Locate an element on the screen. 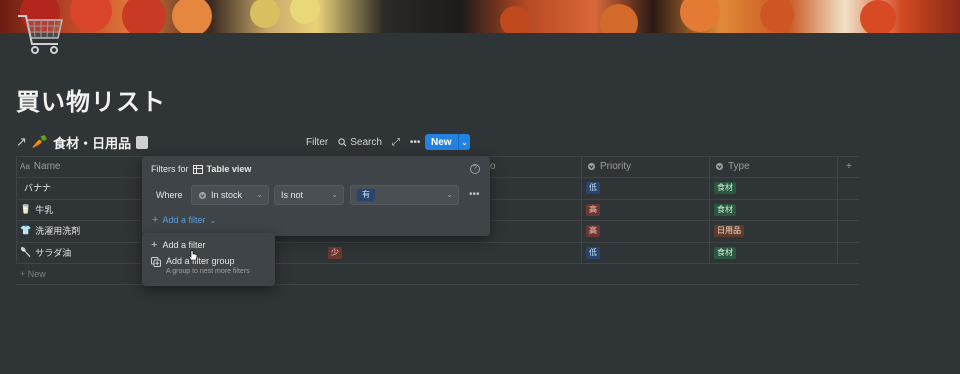 This screenshot has width=960, height=374. database-header: ↗ 🥕 食材・日用品 is located at coordinates (82, 142).